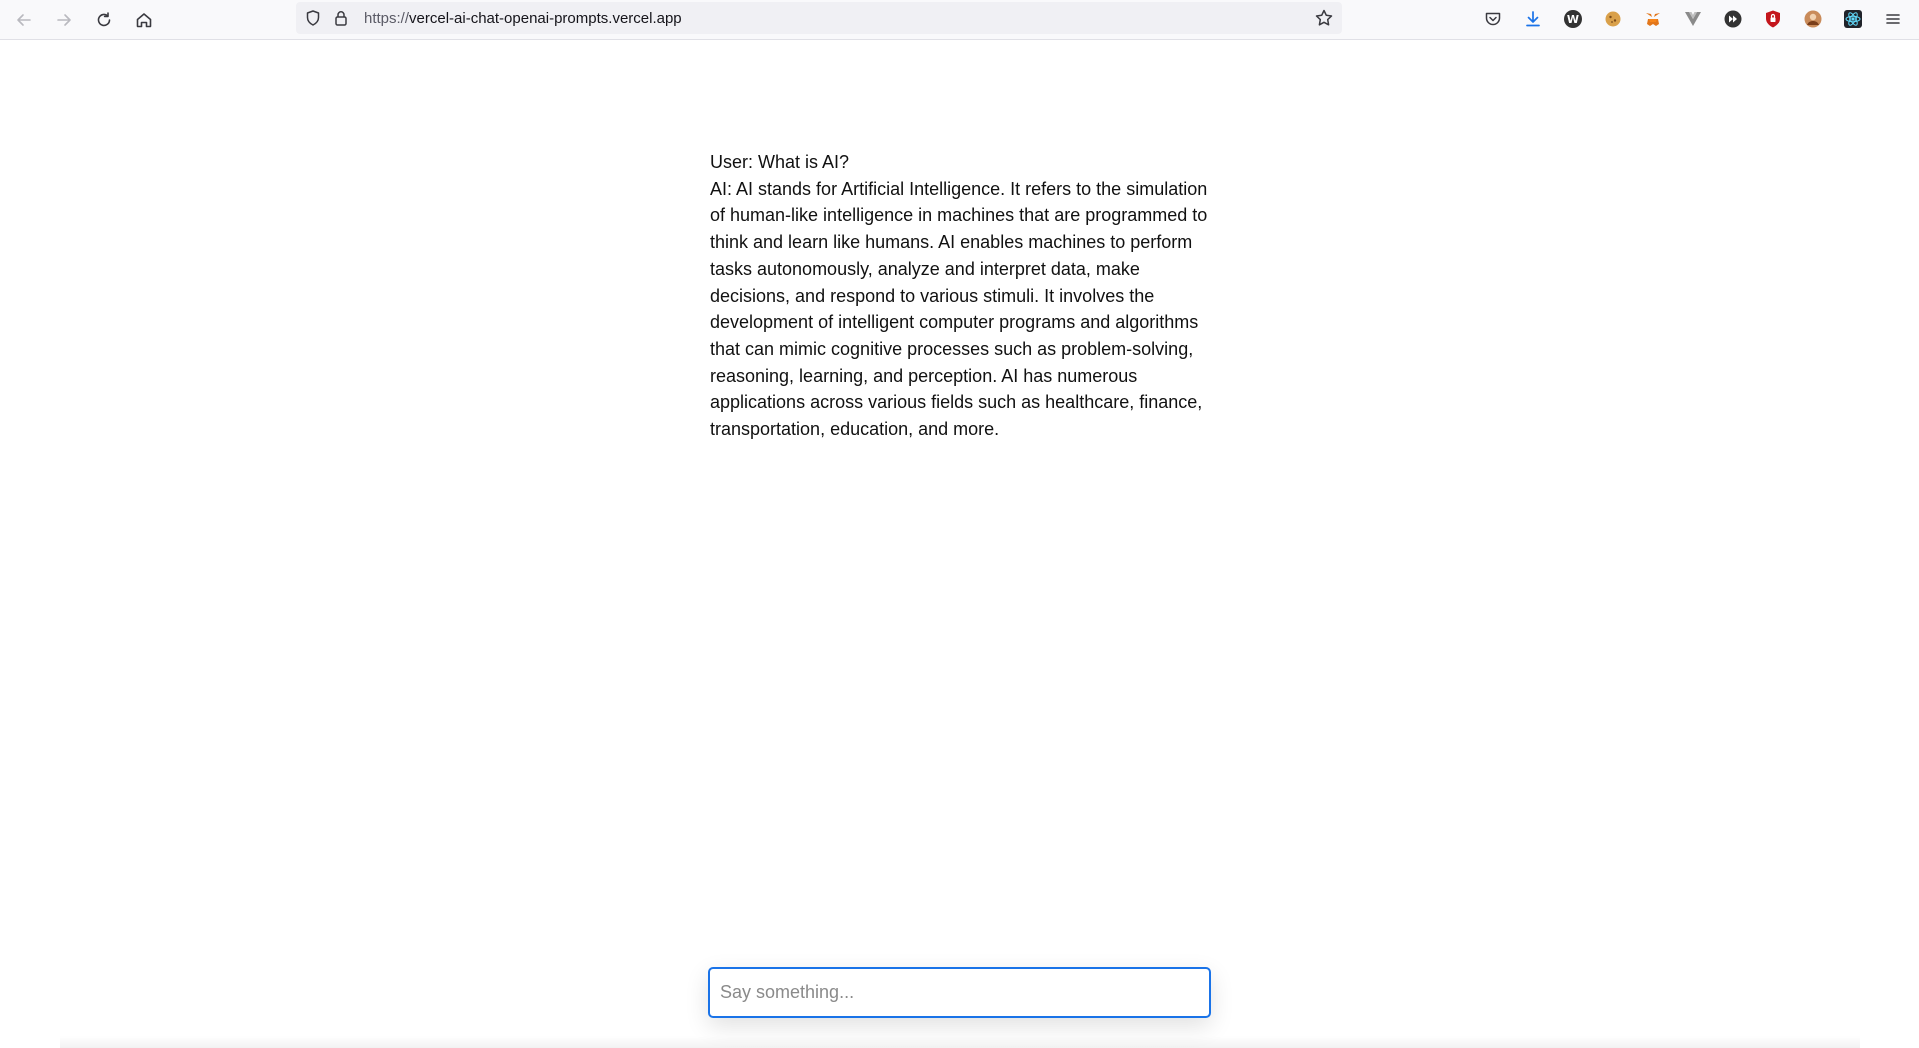 The width and height of the screenshot is (1919, 1048). I want to click on wikipedia-extension-icon: W, so click(1573, 19).